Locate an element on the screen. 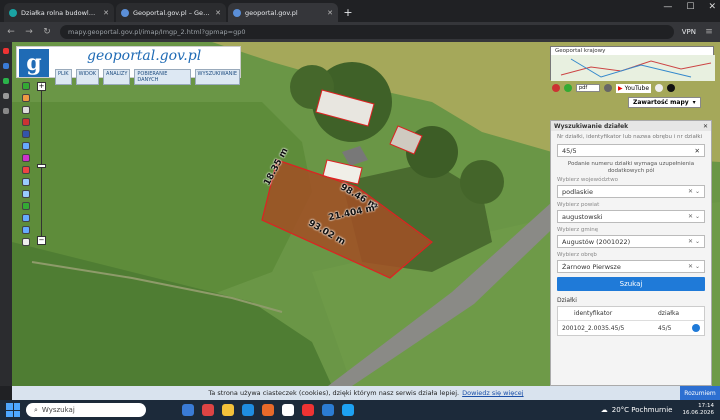 The height and width of the screenshot is (420, 720). pin-icon is located at coordinates (568, 88).